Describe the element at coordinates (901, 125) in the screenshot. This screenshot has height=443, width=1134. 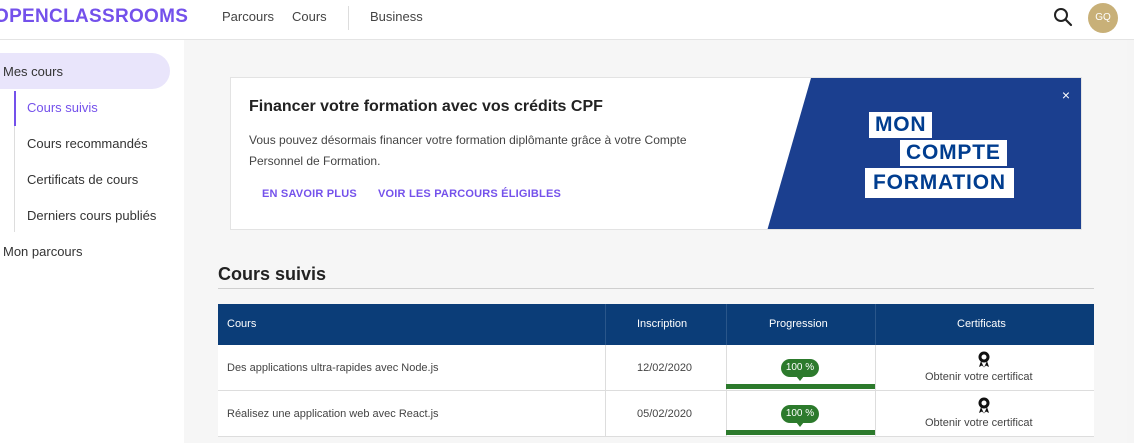
I see `logo-line-mon: MON` at that location.